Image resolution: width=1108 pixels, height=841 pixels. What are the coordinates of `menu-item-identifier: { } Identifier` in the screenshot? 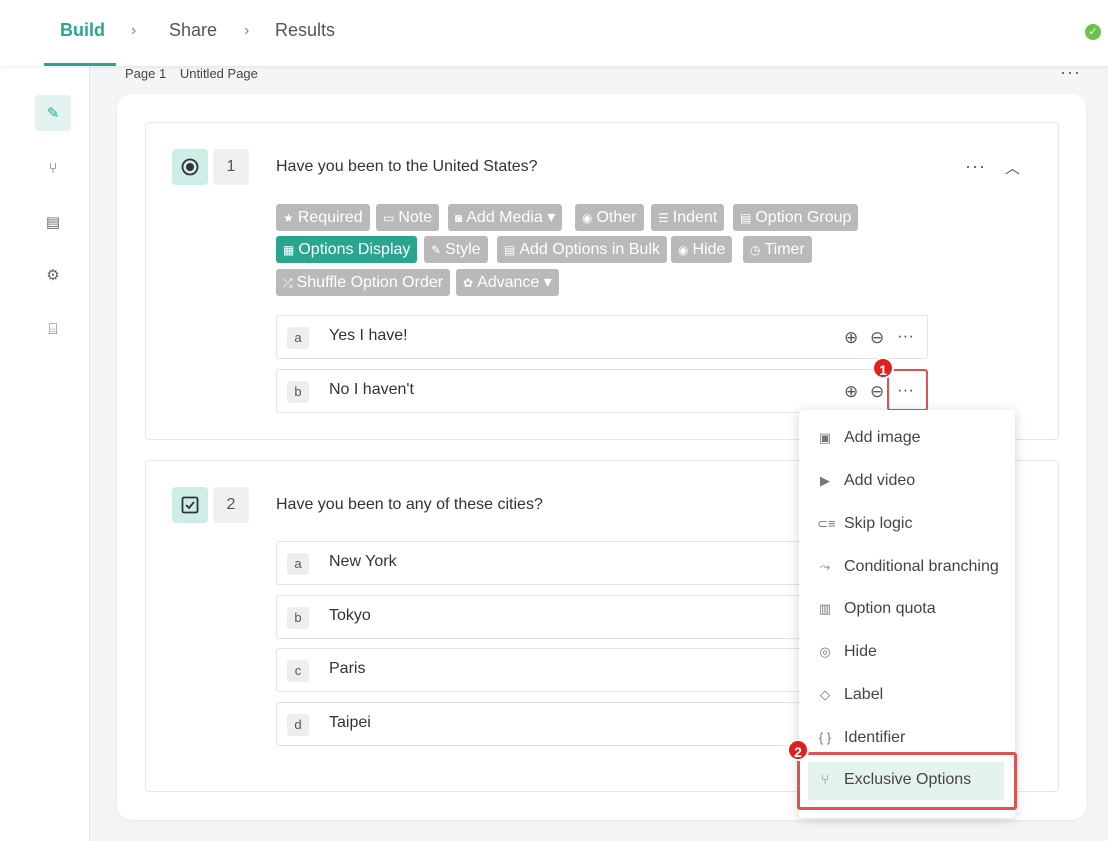 It's located at (907, 739).